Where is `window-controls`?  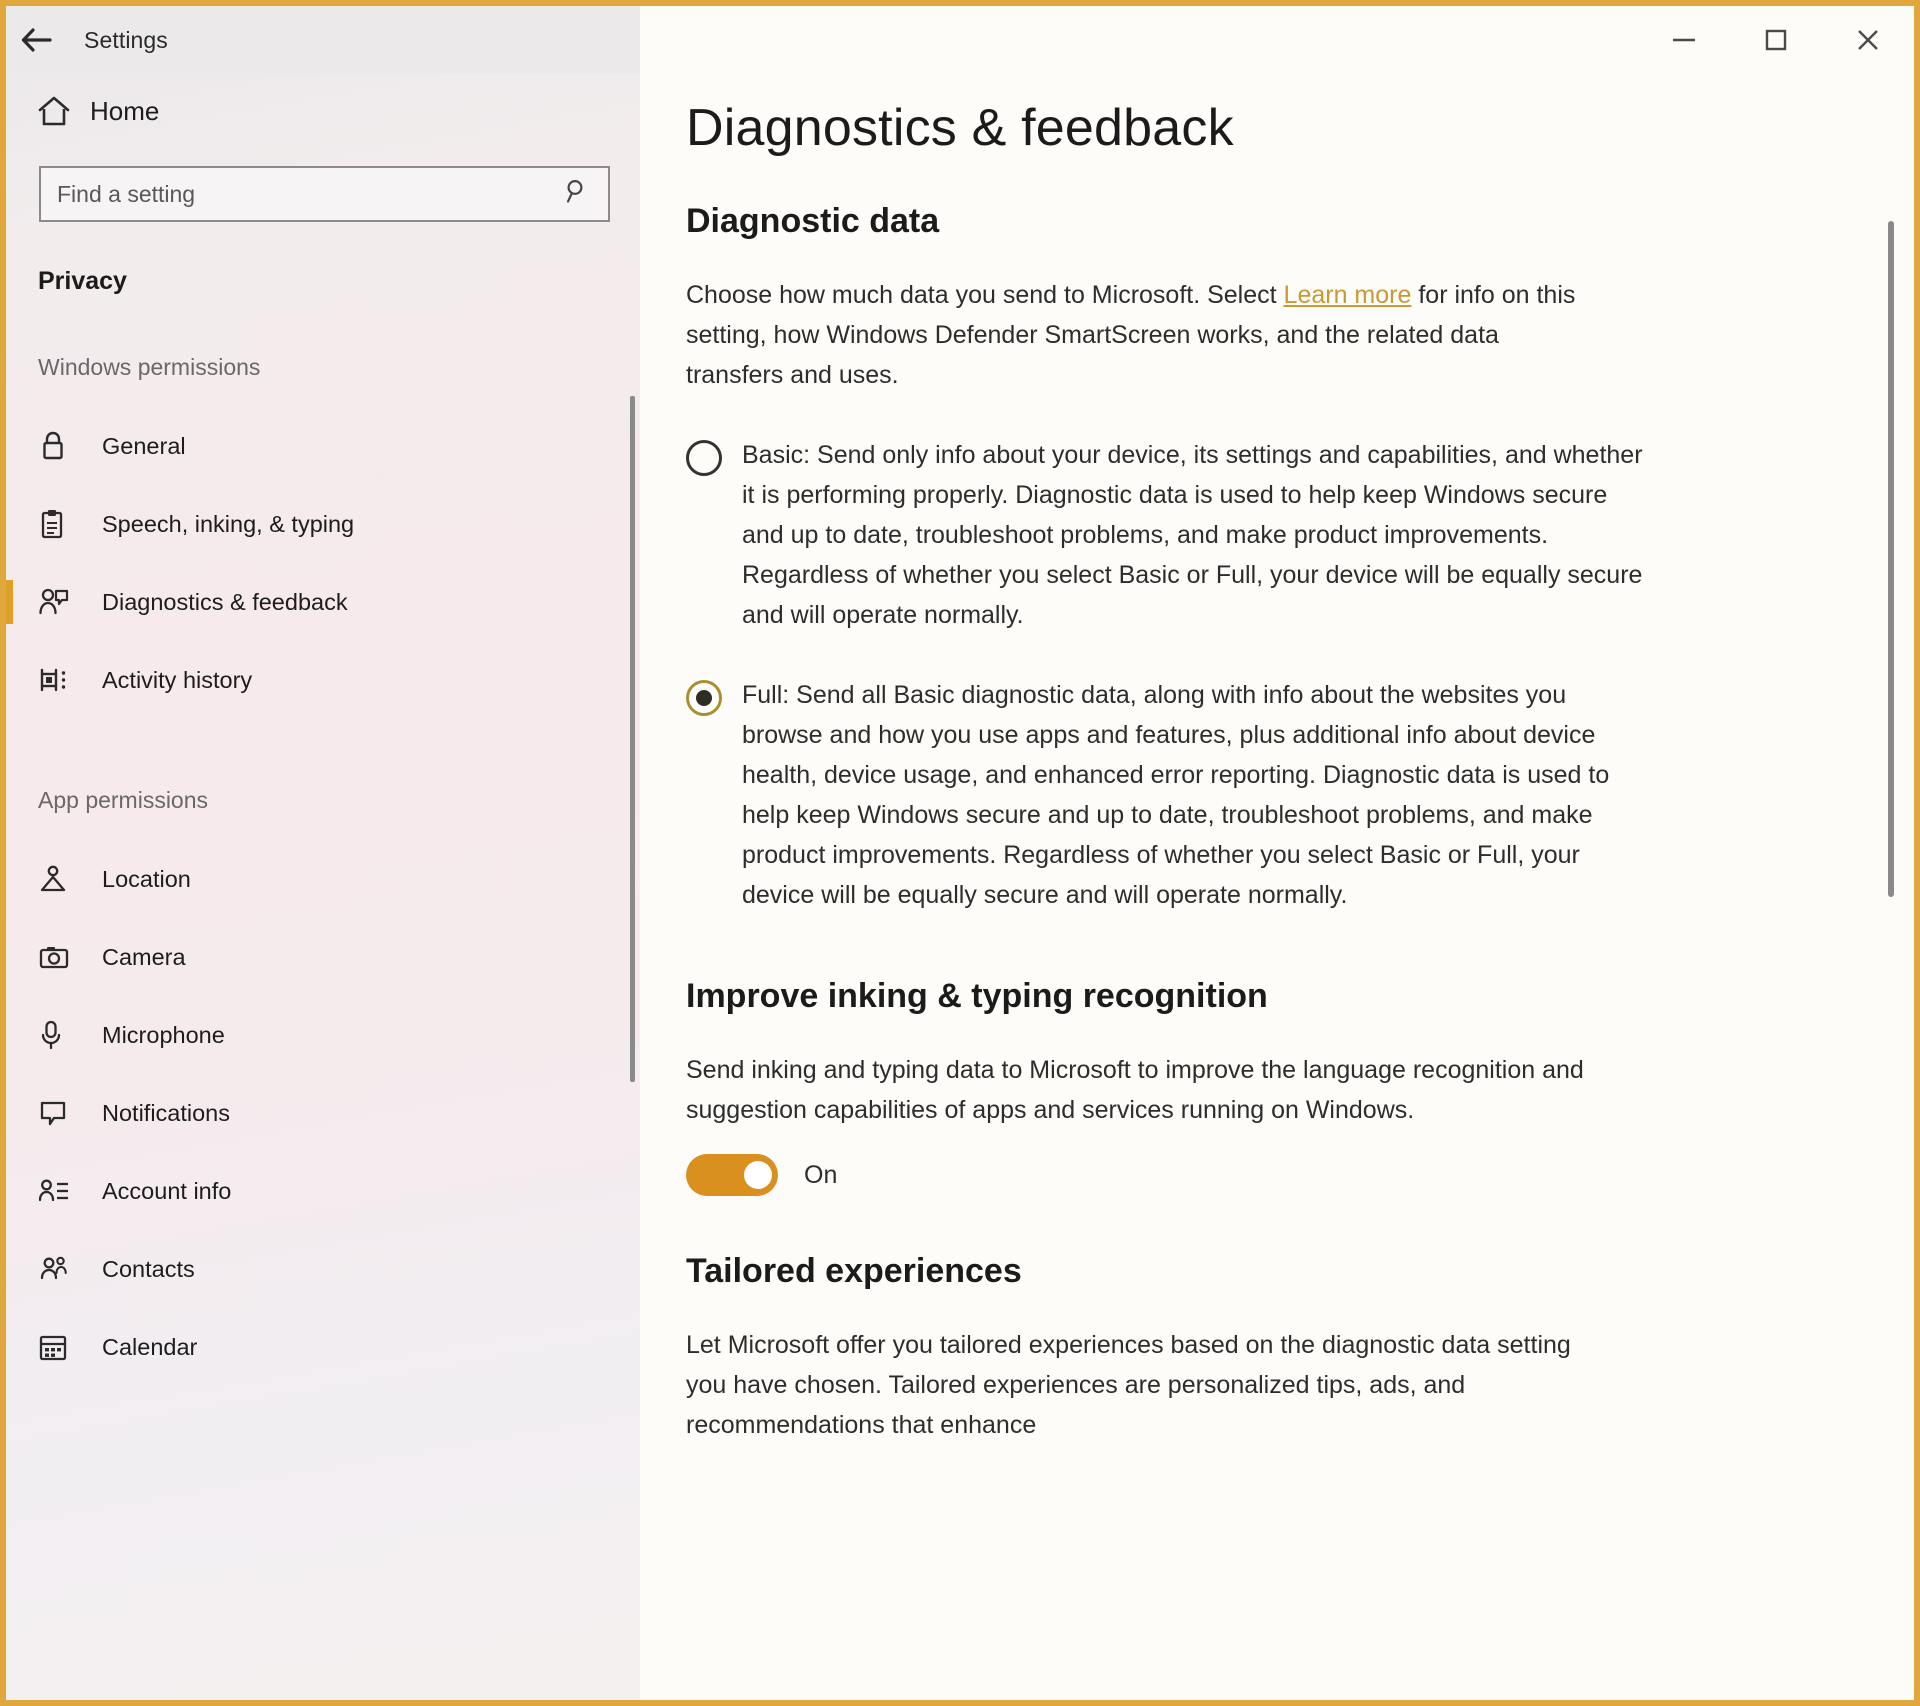
window-controls is located at coordinates (1277, 40).